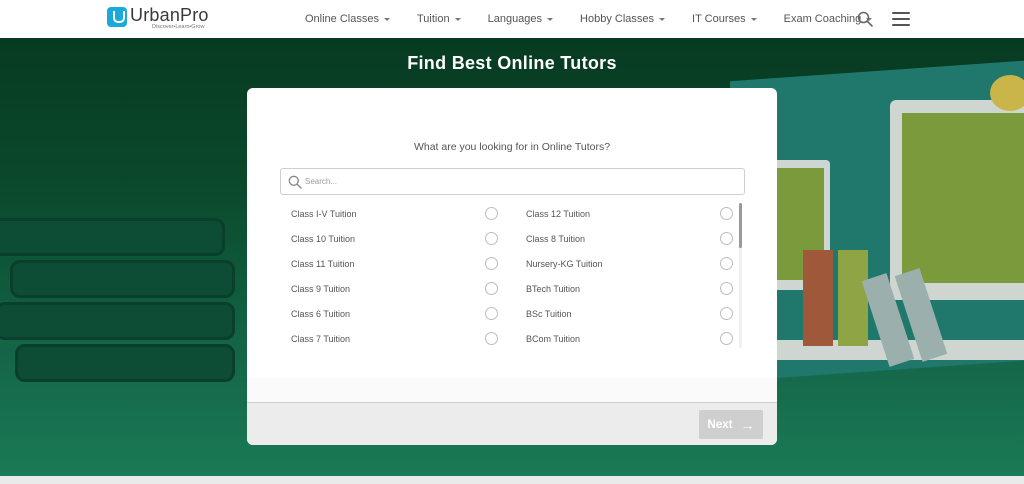 The height and width of the screenshot is (484, 1024). I want to click on nav-tuition: Tuition, so click(439, 19).